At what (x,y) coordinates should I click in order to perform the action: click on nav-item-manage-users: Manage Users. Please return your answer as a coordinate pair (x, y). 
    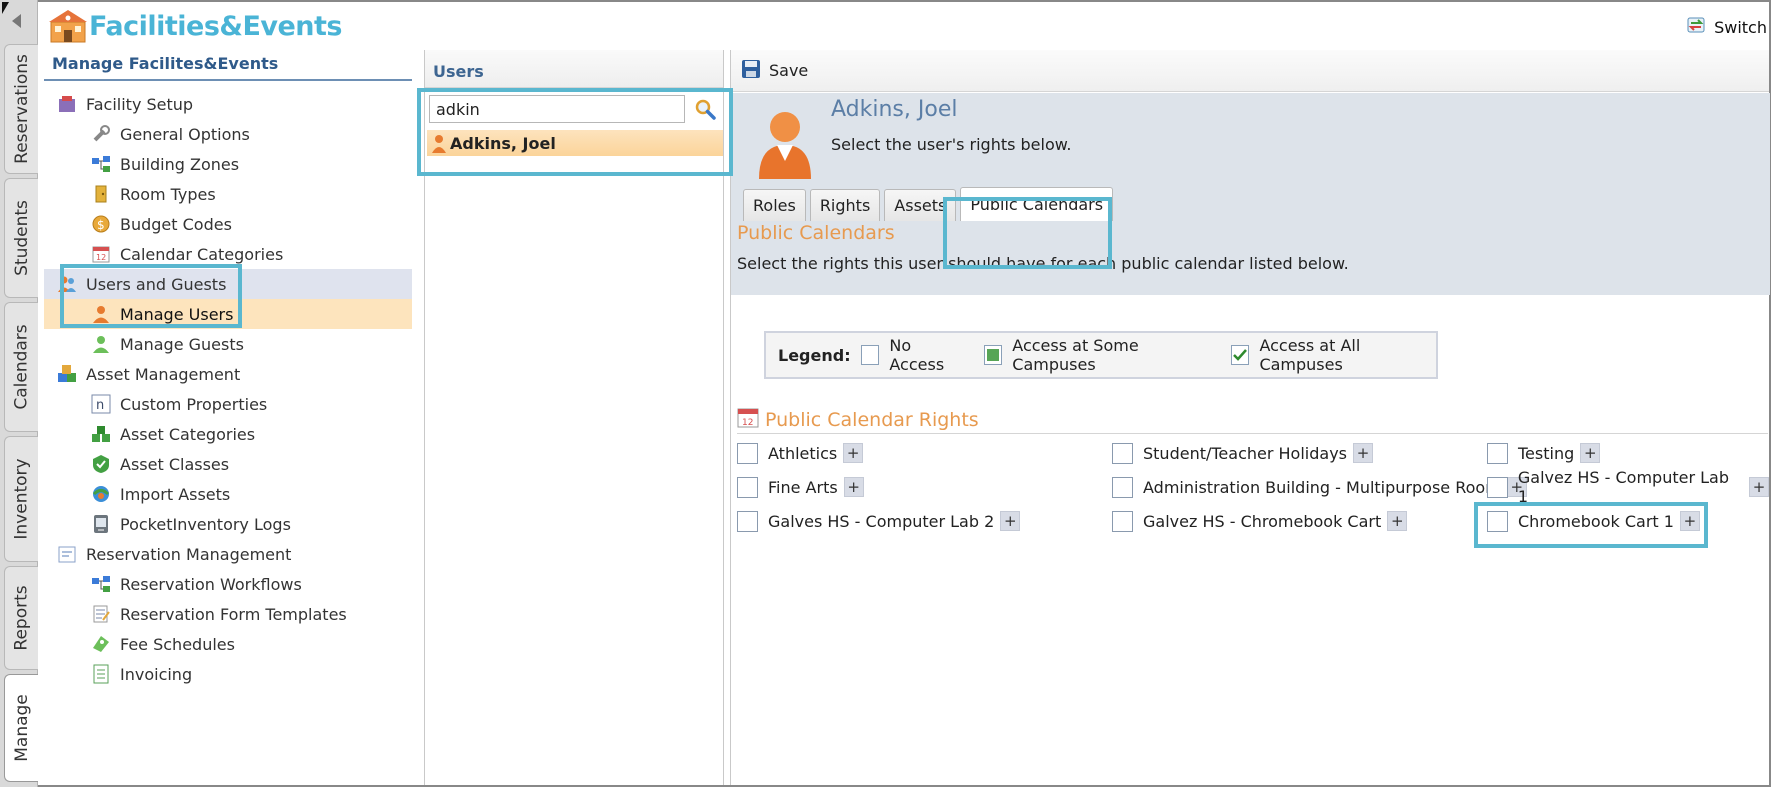
    Looking at the image, I should click on (228, 314).